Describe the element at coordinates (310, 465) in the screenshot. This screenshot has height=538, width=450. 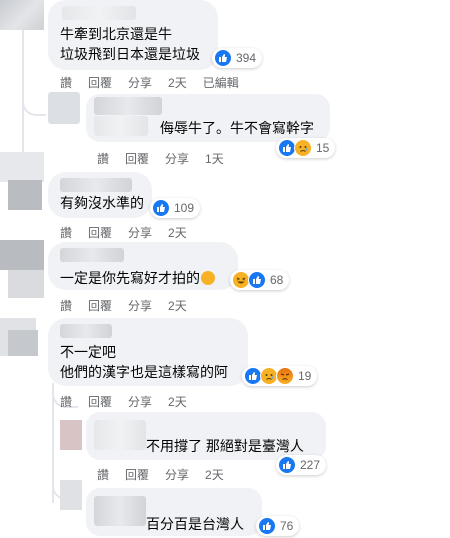
I see `reaction-count: 227` at that location.